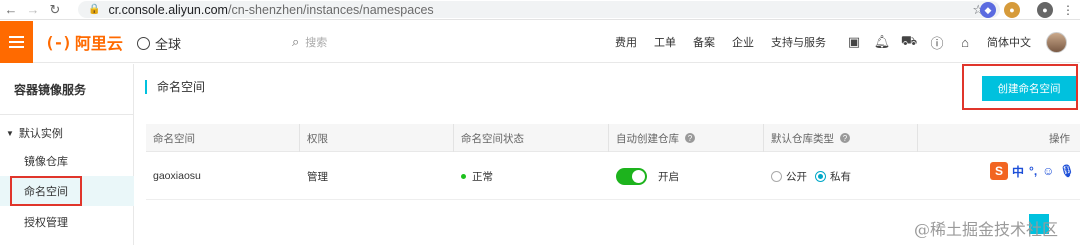 This screenshot has height=245, width=1080. I want to click on globe-icon, so click(143, 43).